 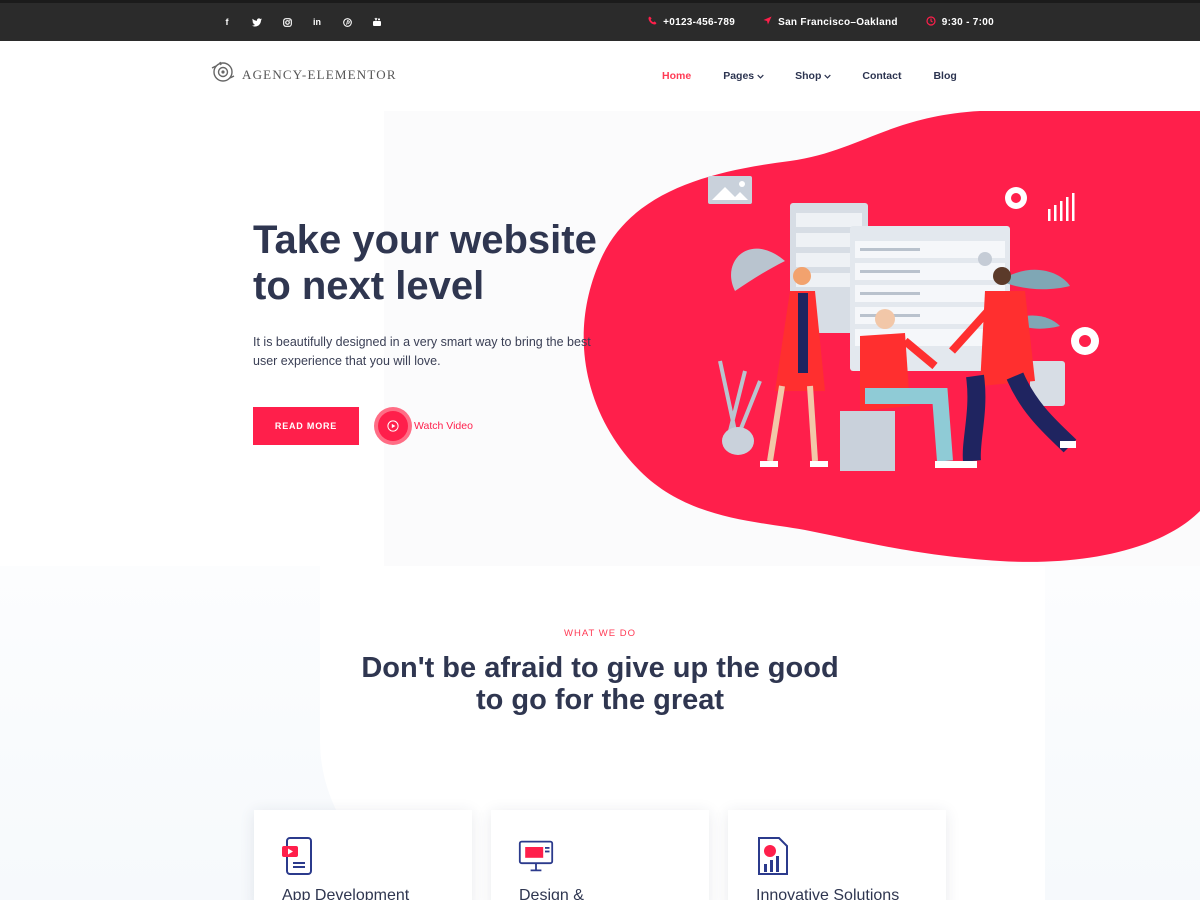 I want to click on nav-home: Home, so click(x=676, y=76).